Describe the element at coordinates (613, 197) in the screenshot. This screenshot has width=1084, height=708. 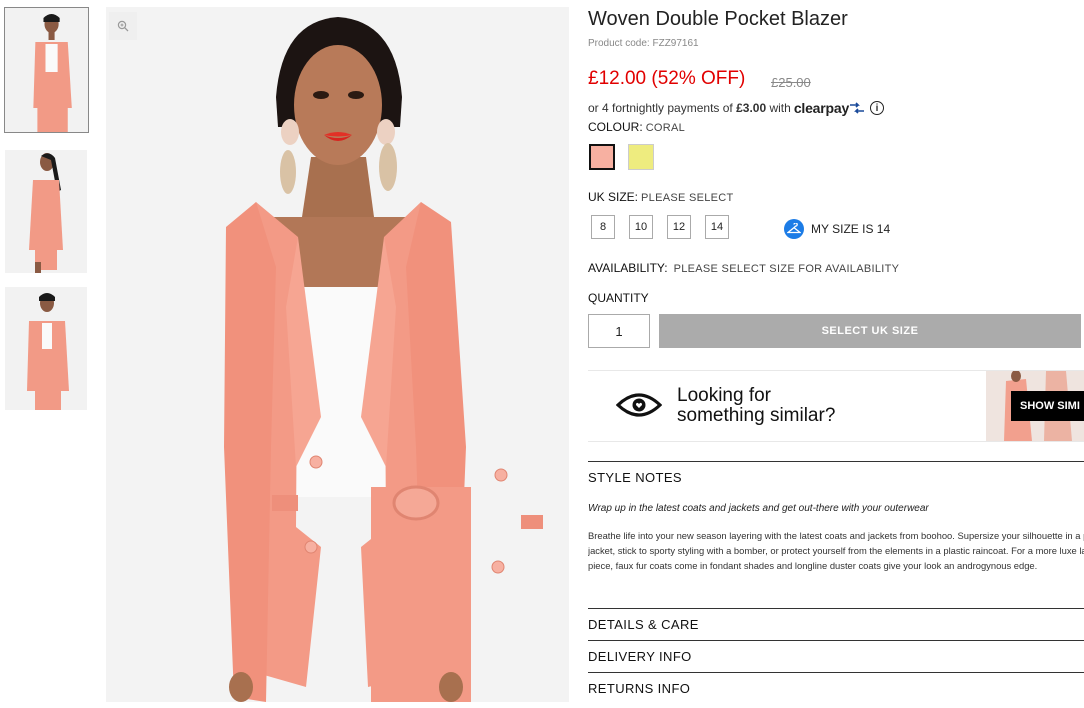
I see `size-label: UK SIZE:` at that location.